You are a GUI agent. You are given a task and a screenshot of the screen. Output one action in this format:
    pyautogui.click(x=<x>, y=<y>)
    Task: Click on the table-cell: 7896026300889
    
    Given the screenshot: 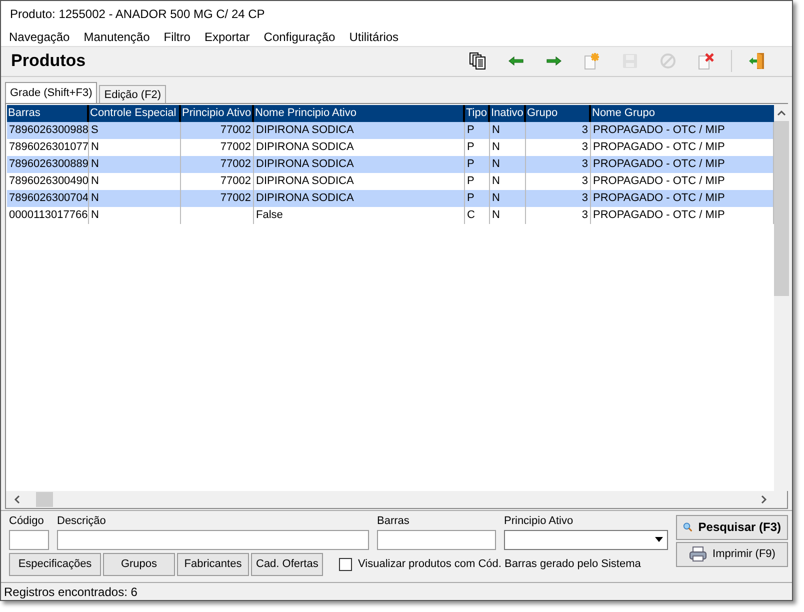 What is the action you would take?
    pyautogui.click(x=48, y=164)
    